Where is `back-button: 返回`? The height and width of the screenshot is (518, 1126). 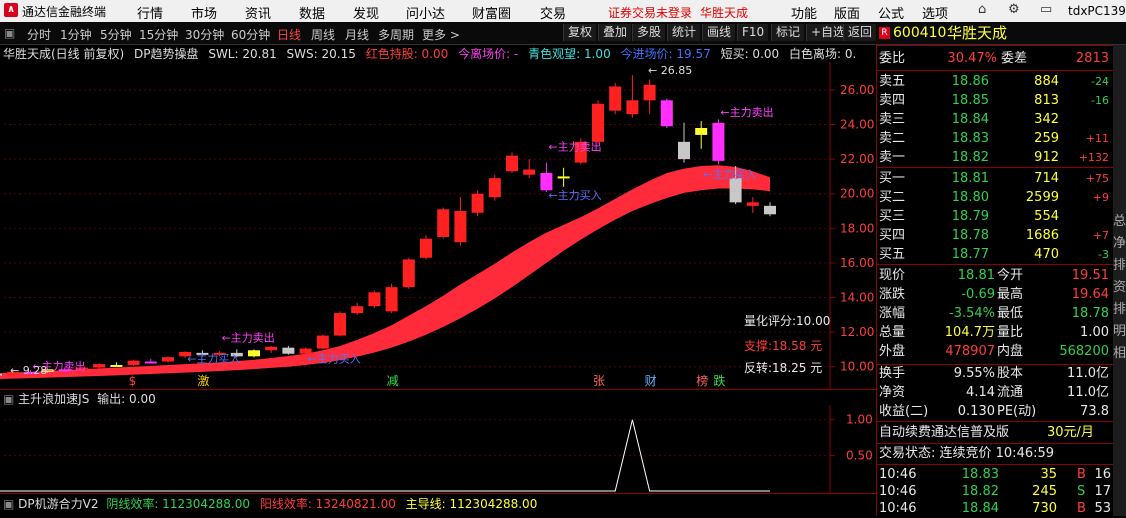
back-button: 返回 is located at coordinates (860, 32).